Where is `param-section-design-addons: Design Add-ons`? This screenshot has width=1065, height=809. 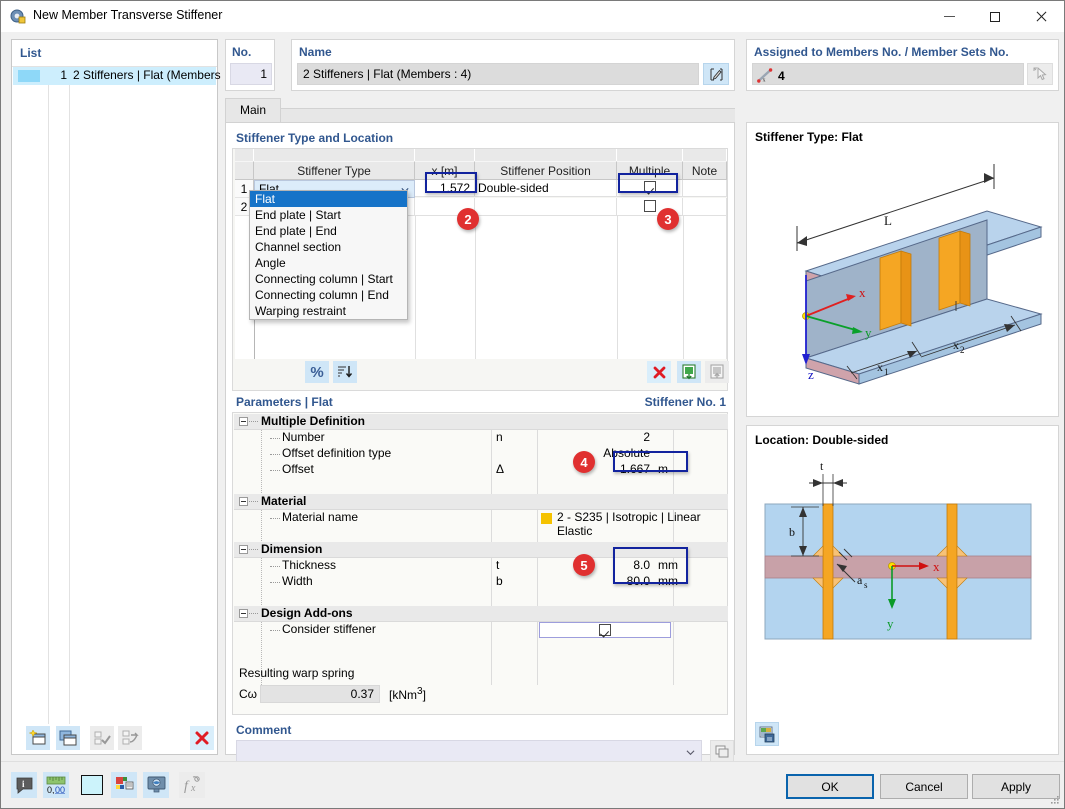
param-section-design-addons: Design Add-ons is located at coordinates (481, 614).